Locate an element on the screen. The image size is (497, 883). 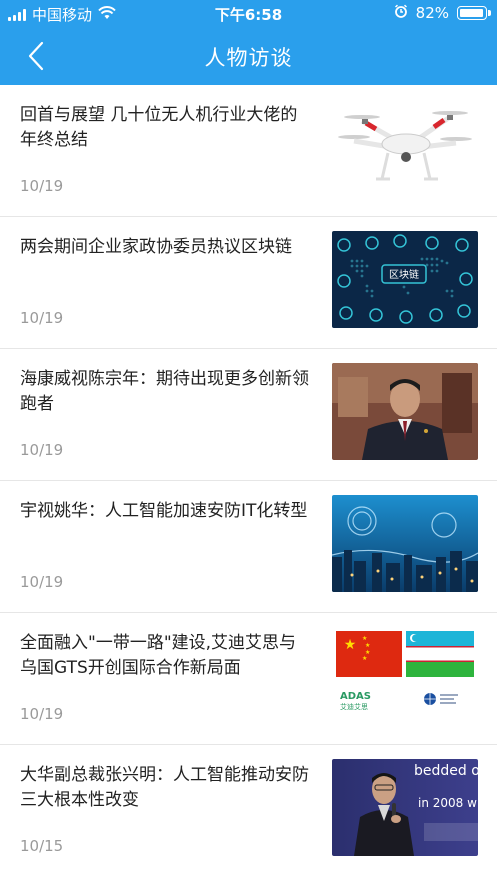
article-thumbnail-flags: ★ ★ ★ ★ ★ ADAS 艾迪艾思 is located at coordinates (405, 675).